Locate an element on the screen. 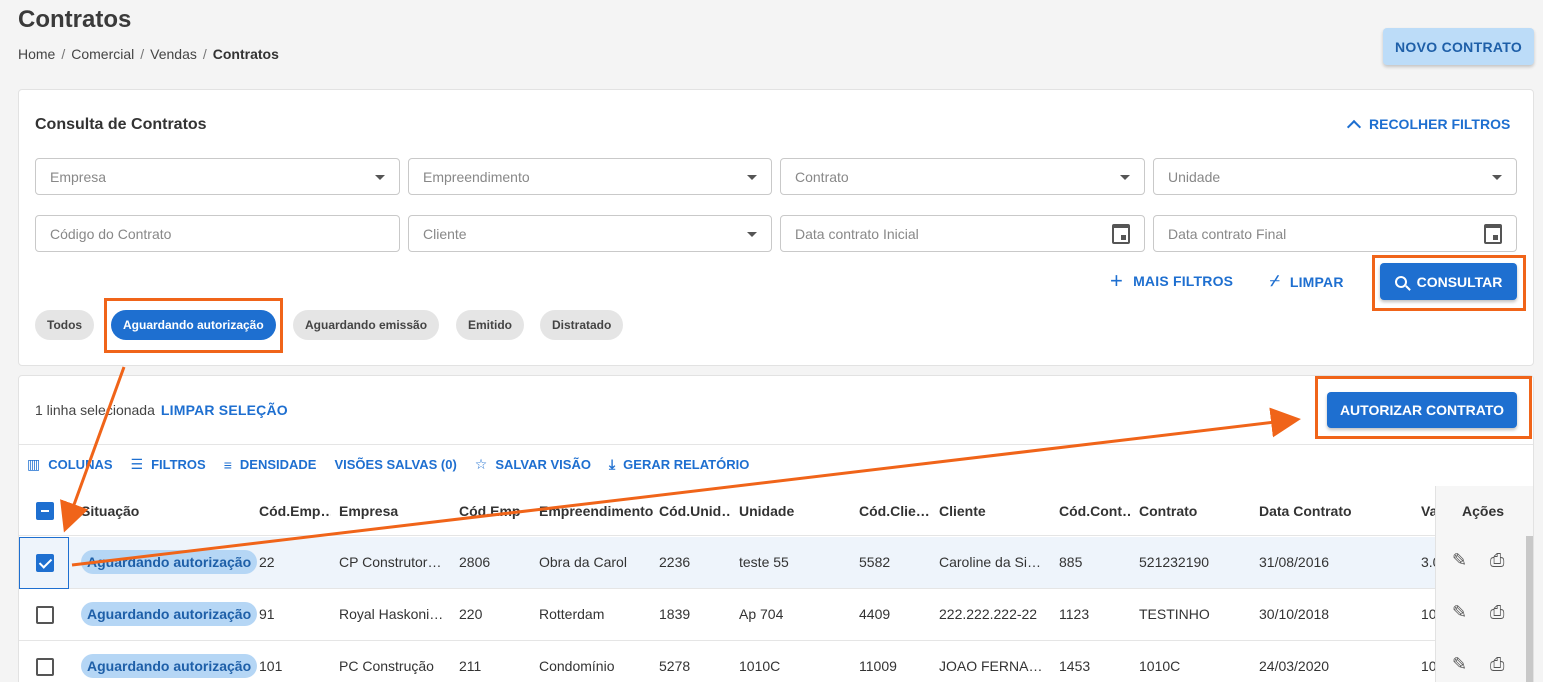  arrow-to-checkbox is located at coordinates (93, 449).